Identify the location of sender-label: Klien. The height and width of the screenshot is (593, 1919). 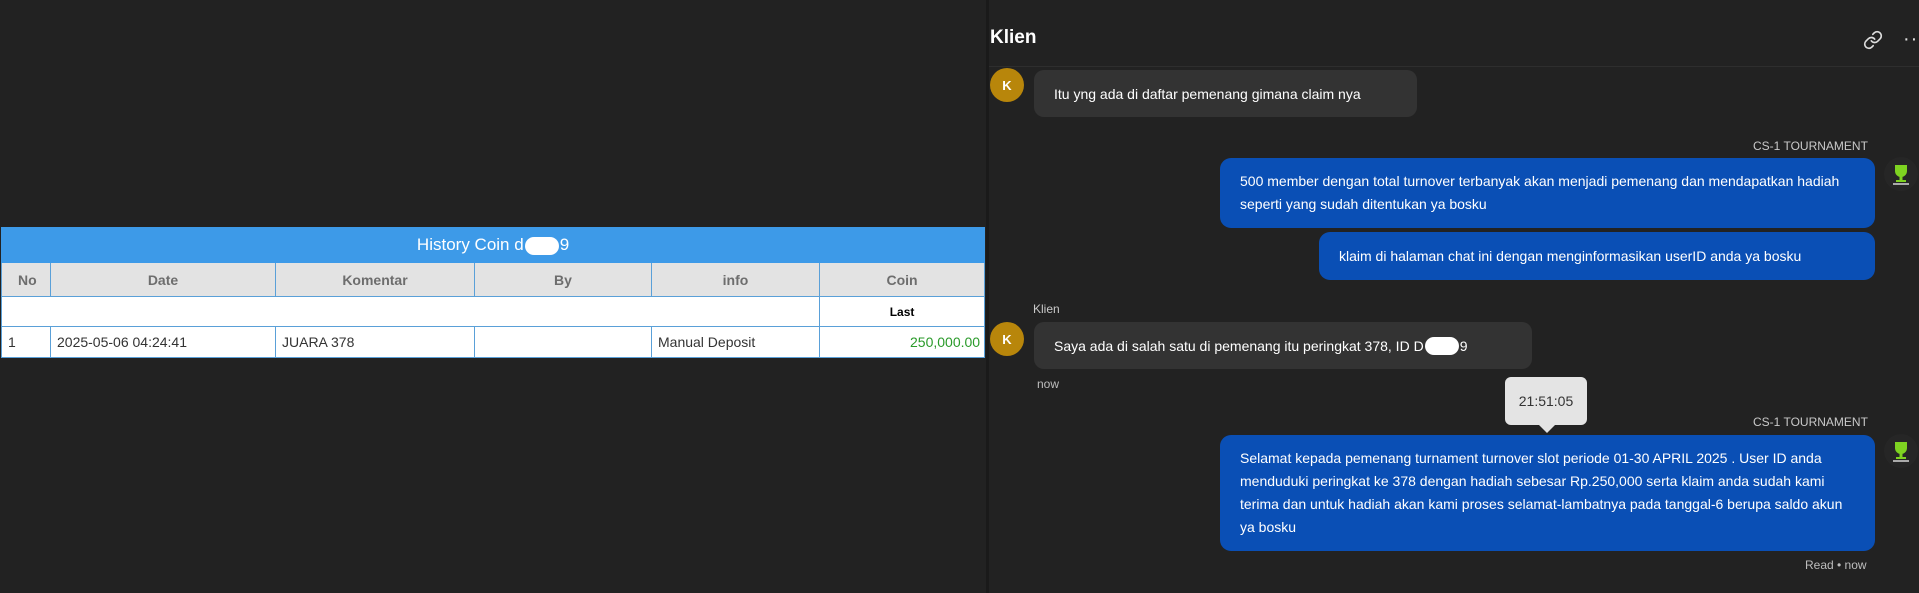
(1046, 309).